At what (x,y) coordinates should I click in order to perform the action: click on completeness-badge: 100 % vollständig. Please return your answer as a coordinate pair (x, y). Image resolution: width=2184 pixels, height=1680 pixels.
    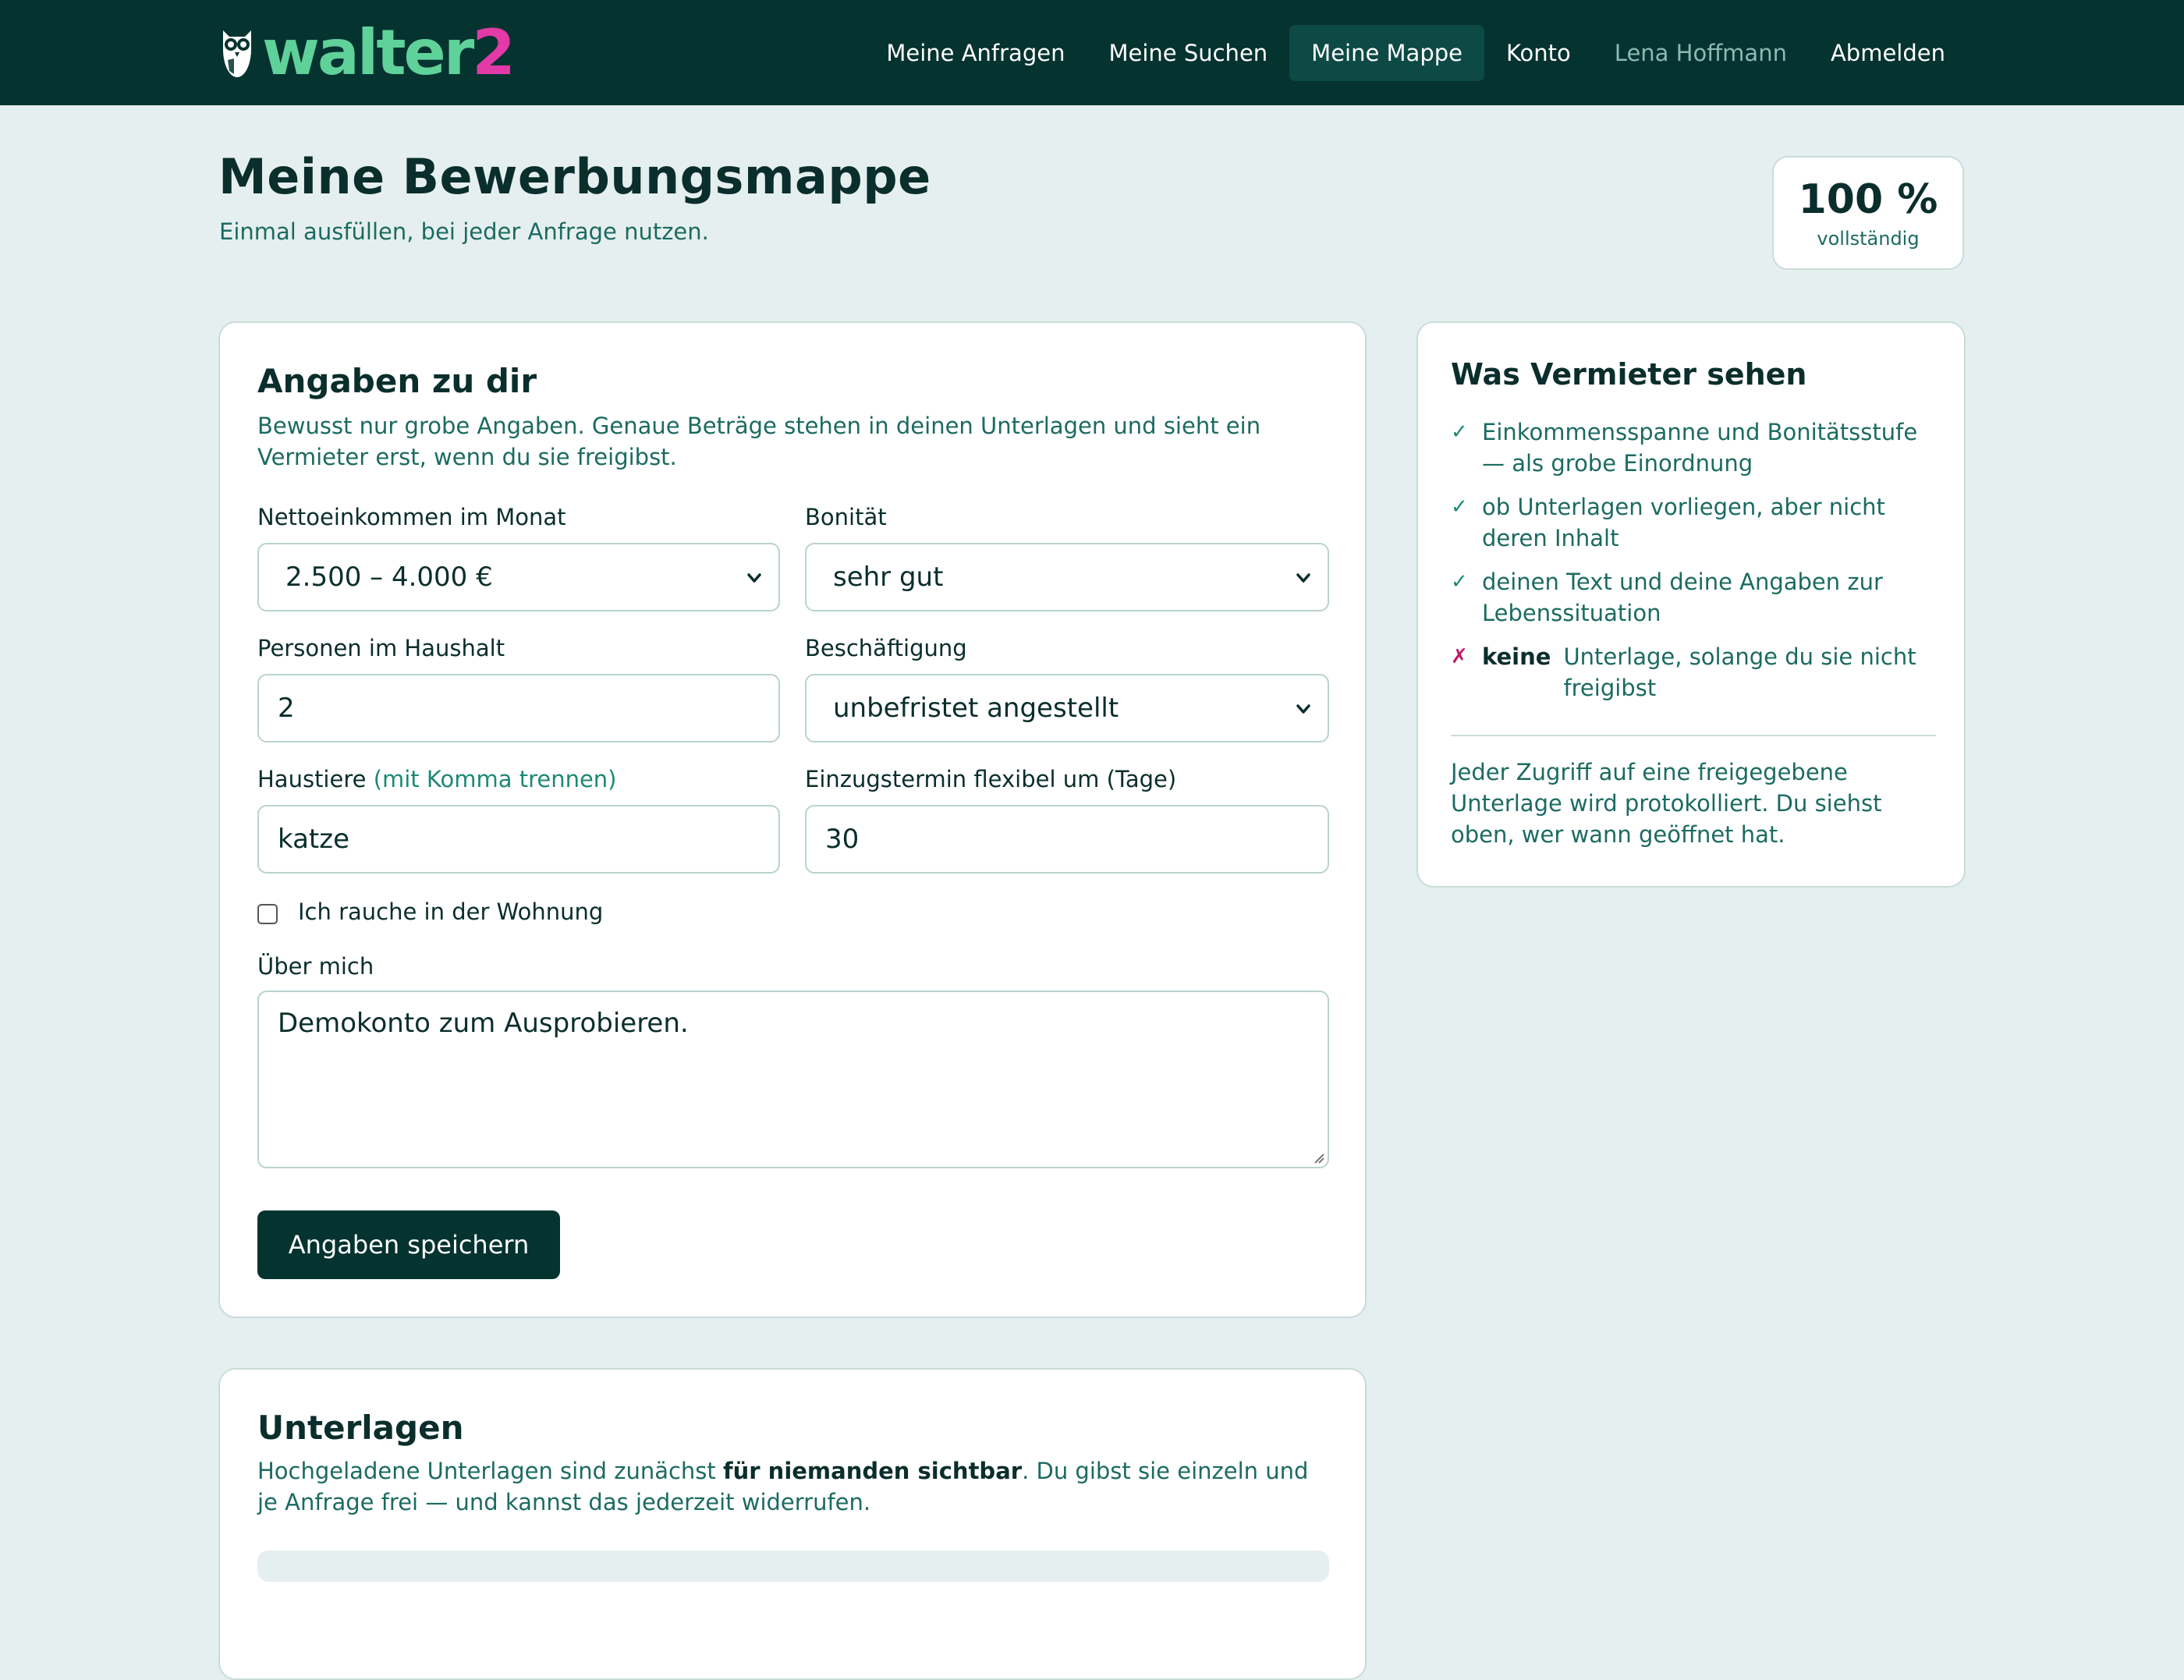
    Looking at the image, I should click on (1868, 213).